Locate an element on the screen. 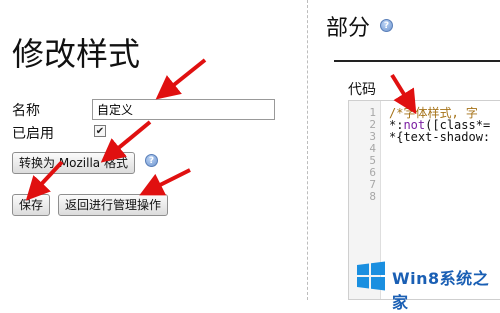 This screenshot has width=500, height=313. convert-mozilla-format-button: 转换为 Mozilla 格式 is located at coordinates (73, 163).